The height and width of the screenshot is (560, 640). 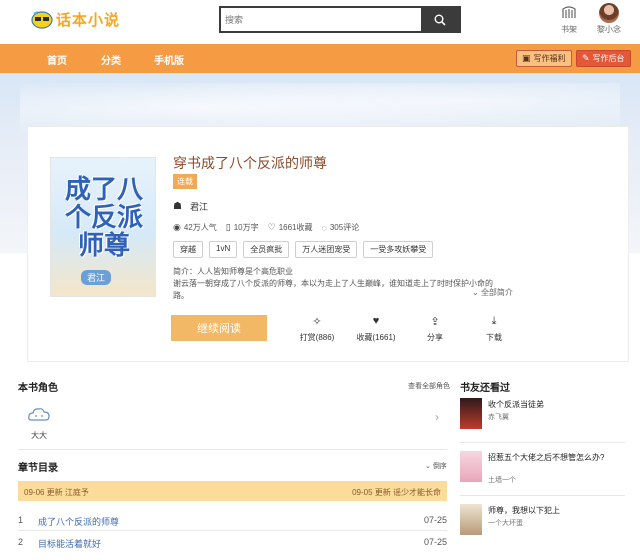 I want to click on reward-label: 打赏(886), so click(x=317, y=337).